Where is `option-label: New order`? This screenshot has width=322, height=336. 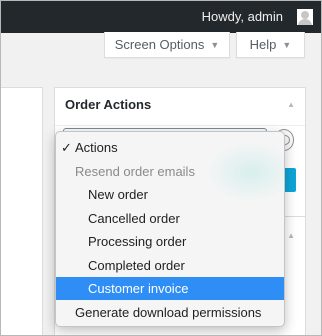
option-label: New order is located at coordinates (118, 194).